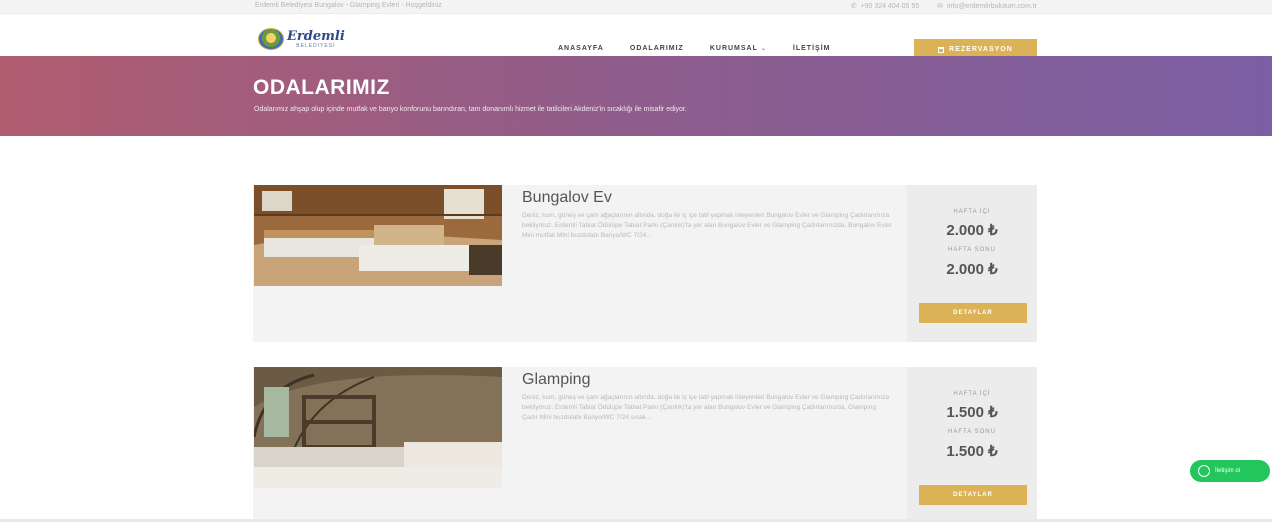 The image size is (1272, 522). I want to click on mail-icon: ✉, so click(940, 6).